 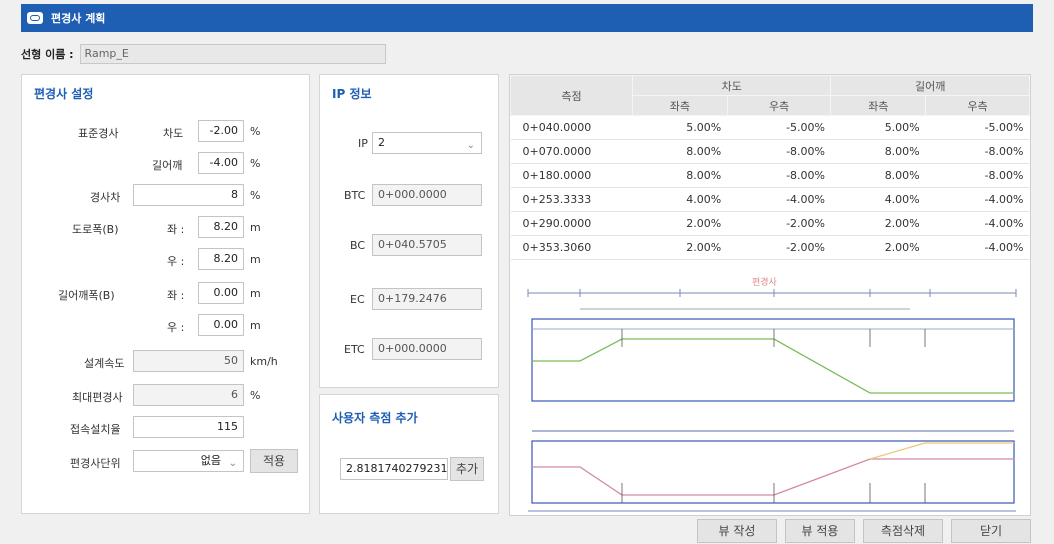 What do you see at coordinates (977, 105) in the screenshot?
I see `shoulder-right-header: 우측` at bounding box center [977, 105].